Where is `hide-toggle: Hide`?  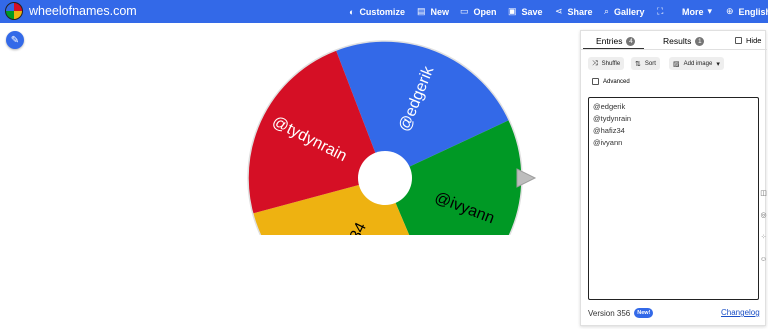 hide-toggle: Hide is located at coordinates (748, 40).